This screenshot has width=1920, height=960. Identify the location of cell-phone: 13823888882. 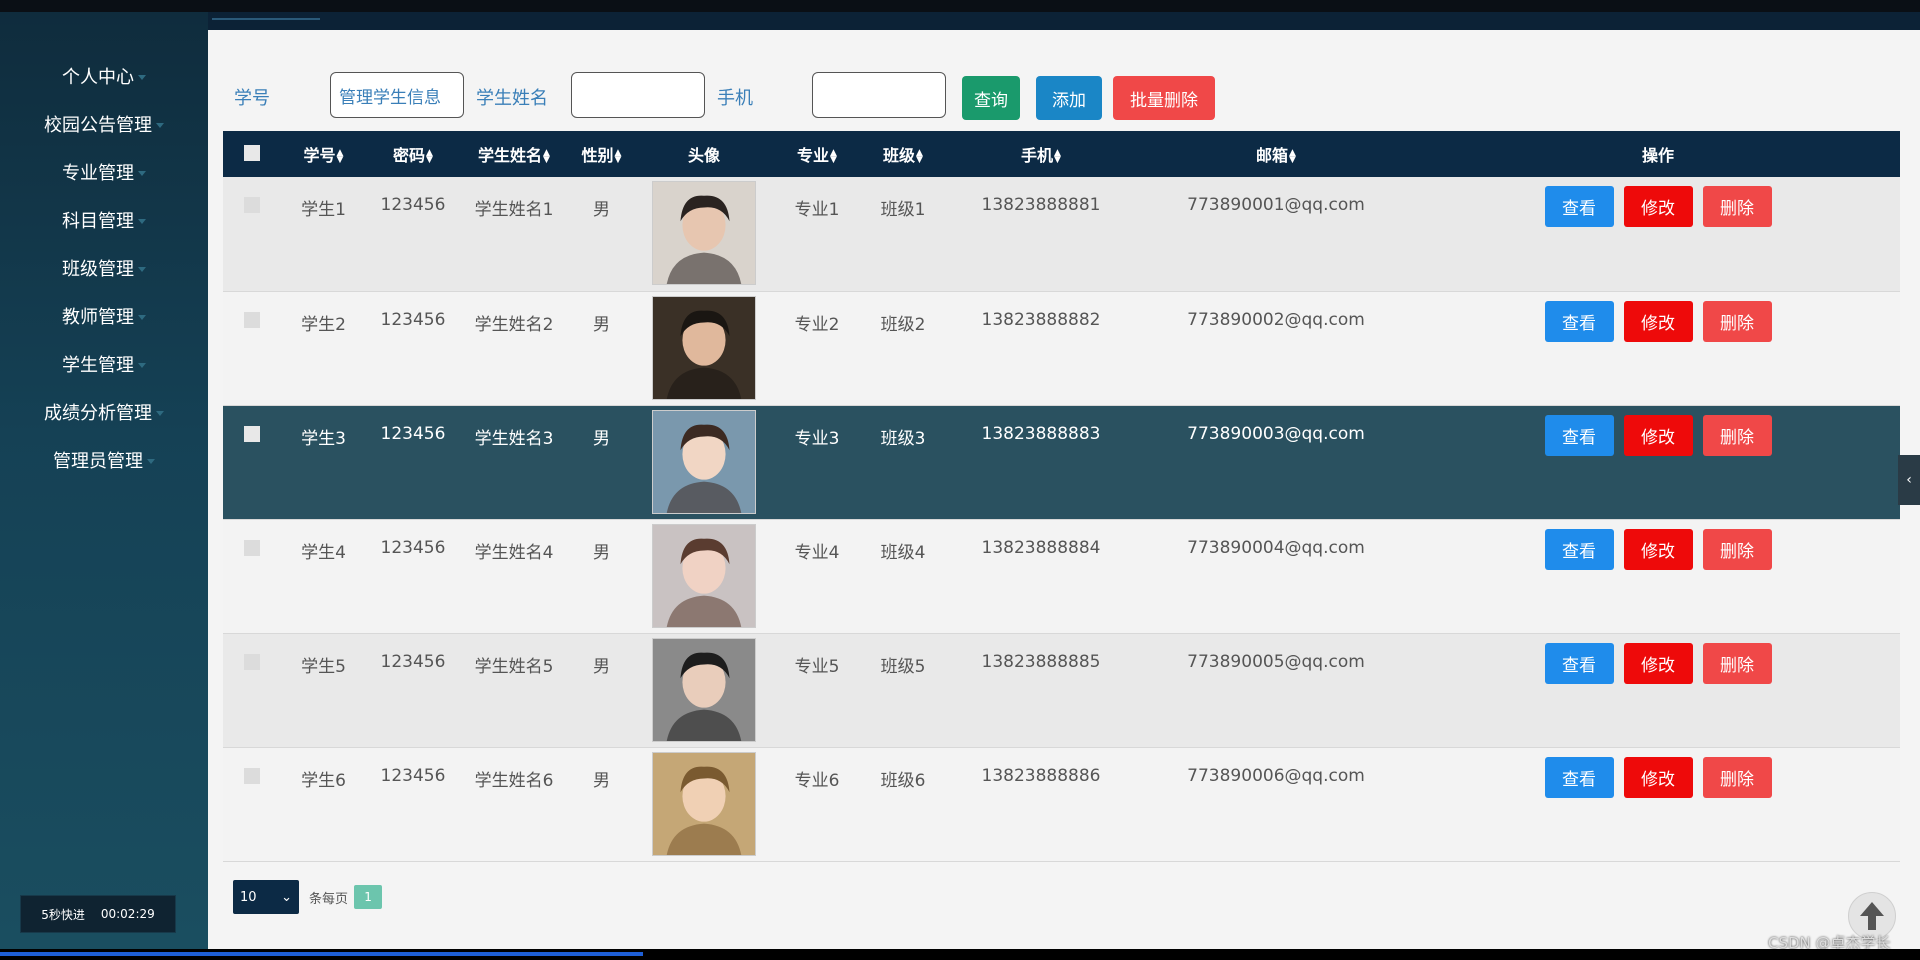
(1041, 319).